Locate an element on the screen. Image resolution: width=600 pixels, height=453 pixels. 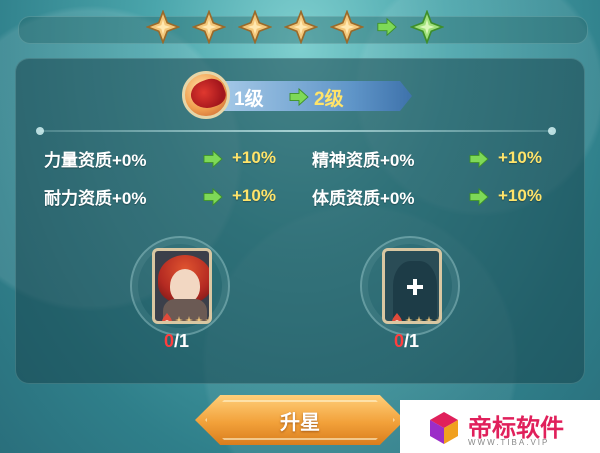
stat-name: 精神资质+0% is located at coordinates (363, 160).